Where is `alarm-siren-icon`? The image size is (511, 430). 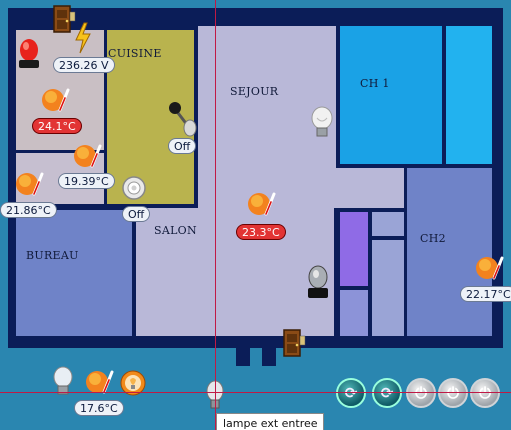
alarm-siren-icon is located at coordinates (29, 53).